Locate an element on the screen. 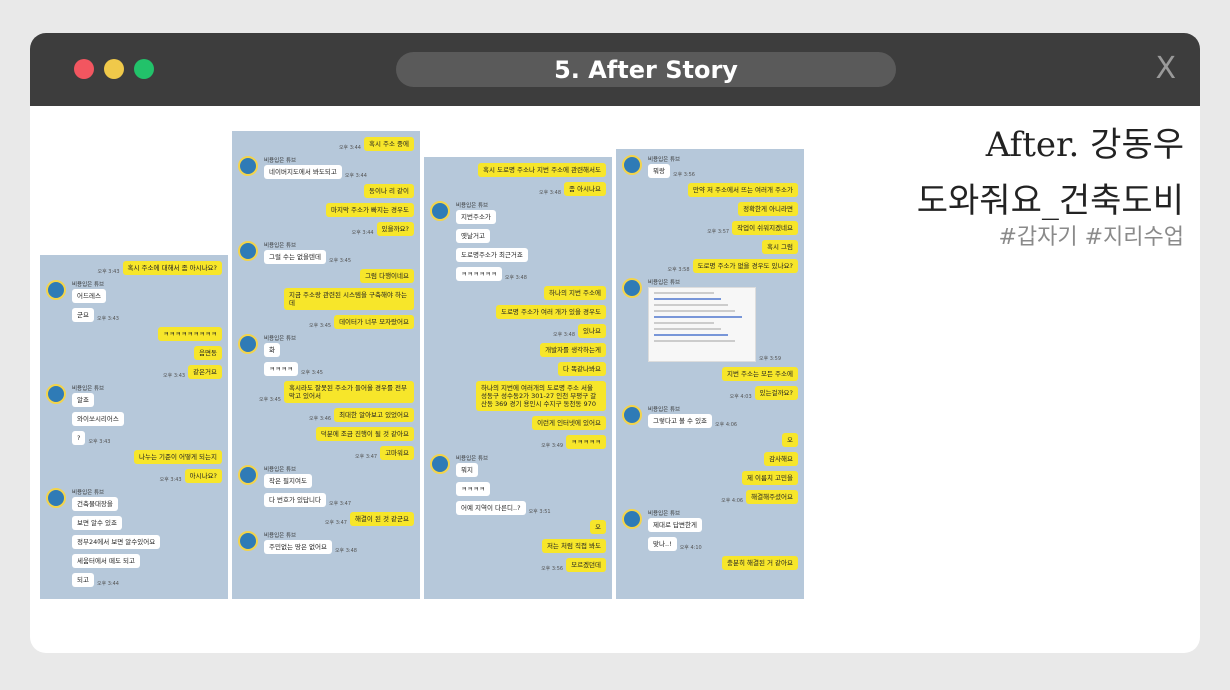  message-time: 오후 3:56 is located at coordinates (552, 569).